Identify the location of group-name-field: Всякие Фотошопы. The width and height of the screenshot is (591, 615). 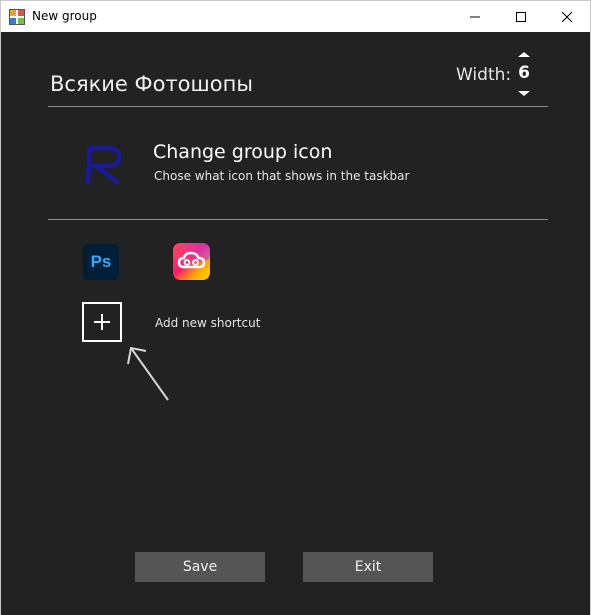
(151, 84).